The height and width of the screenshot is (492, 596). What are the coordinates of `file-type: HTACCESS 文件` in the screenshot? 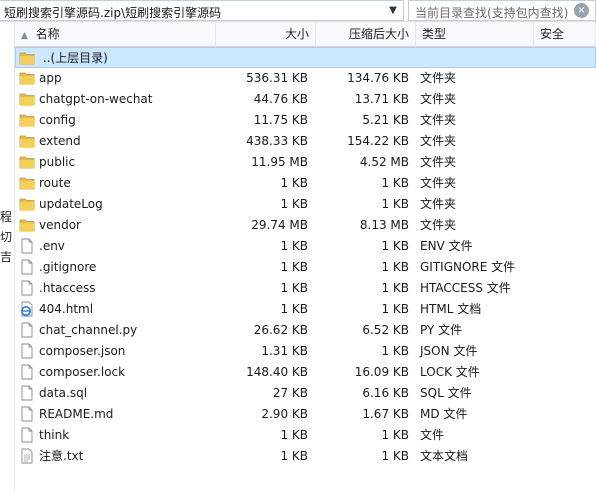 It's located at (465, 288).